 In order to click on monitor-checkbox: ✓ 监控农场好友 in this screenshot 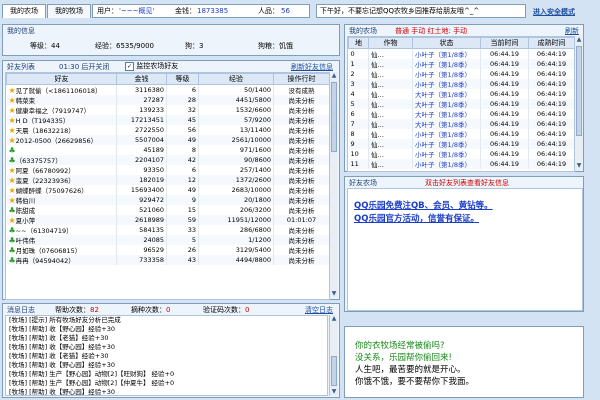, I will do `click(151, 66)`.